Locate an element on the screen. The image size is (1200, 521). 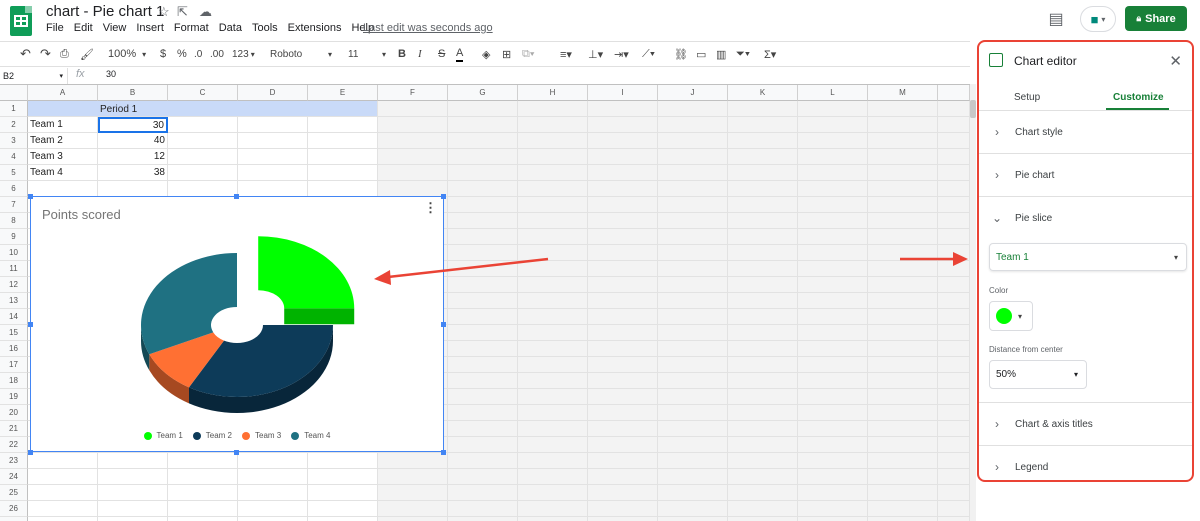
column-header: K is located at coordinates (763, 93).